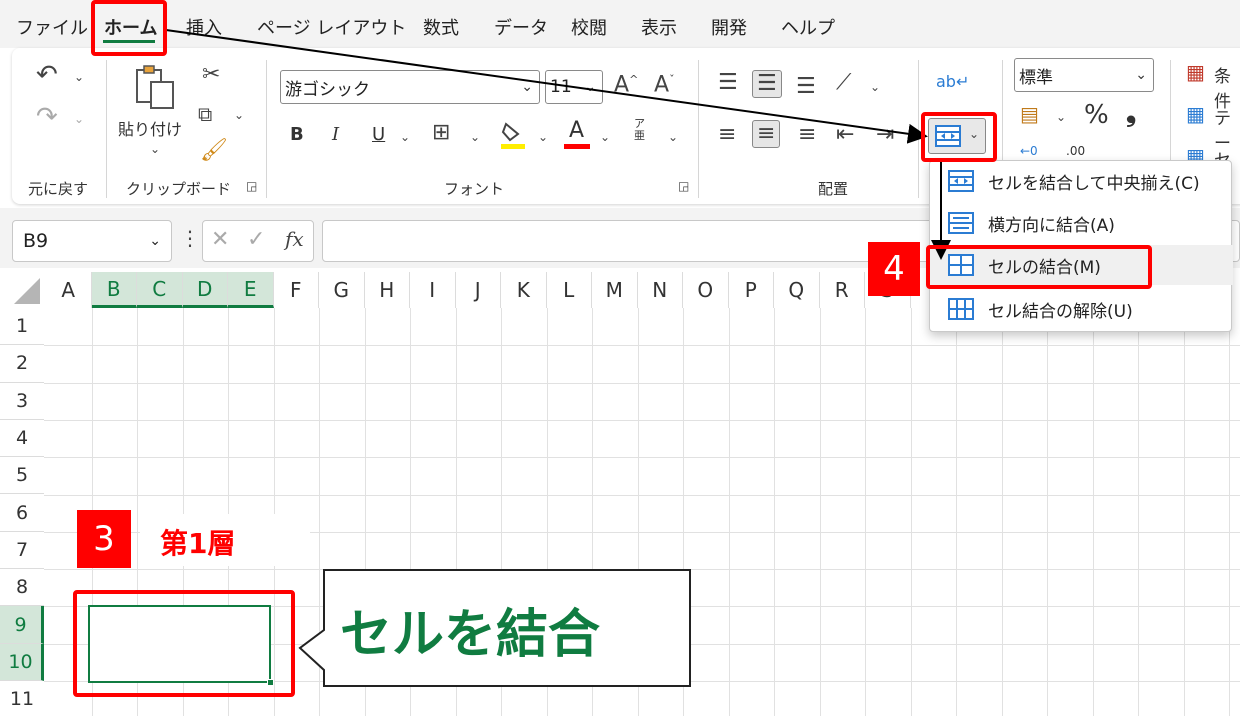 The width and height of the screenshot is (1240, 716). What do you see at coordinates (766, 134) in the screenshot?
I see `align-center-icon: ≡` at bounding box center [766, 134].